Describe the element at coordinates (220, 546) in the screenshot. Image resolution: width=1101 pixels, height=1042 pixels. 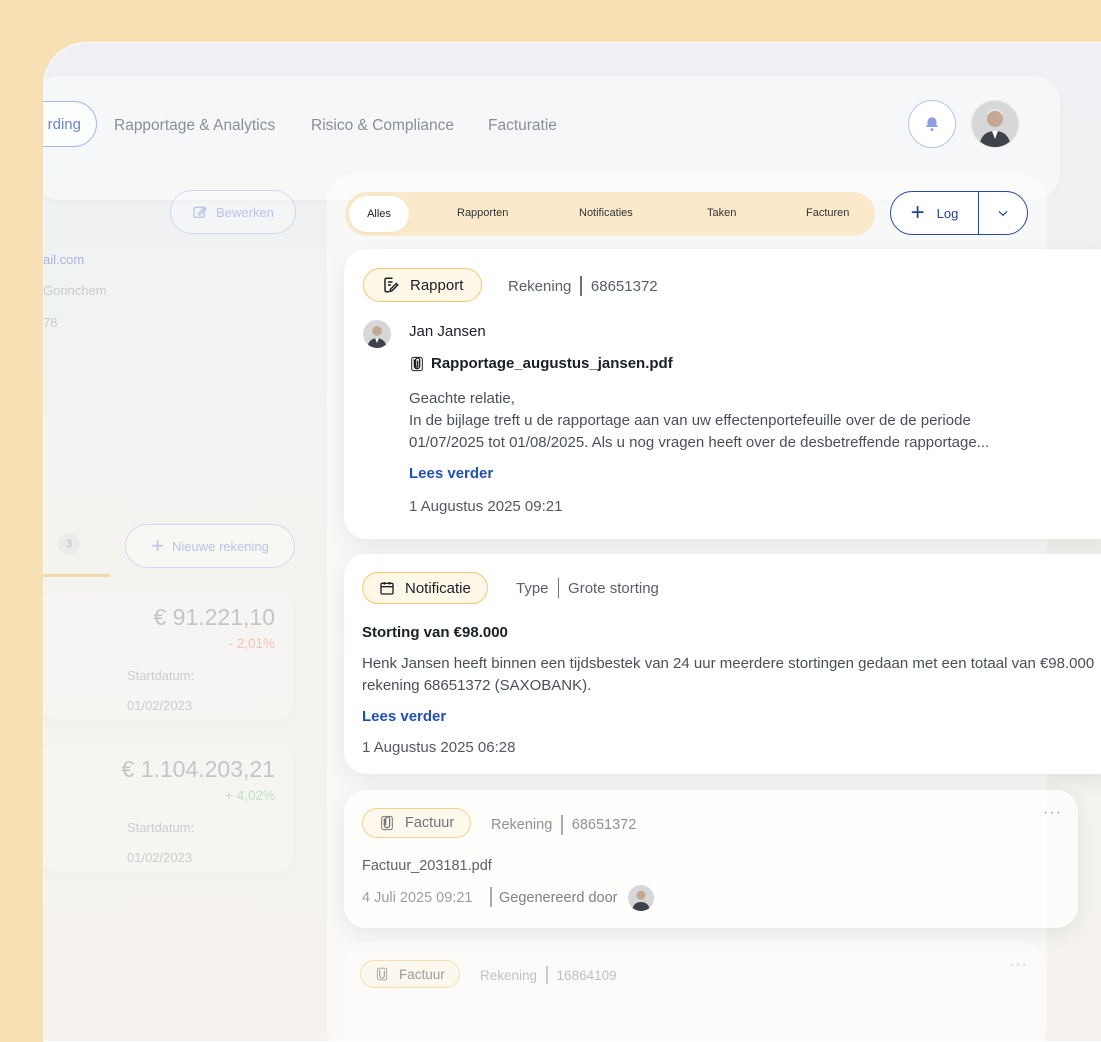
I see `new-account-label: Nieuwe rekening` at that location.